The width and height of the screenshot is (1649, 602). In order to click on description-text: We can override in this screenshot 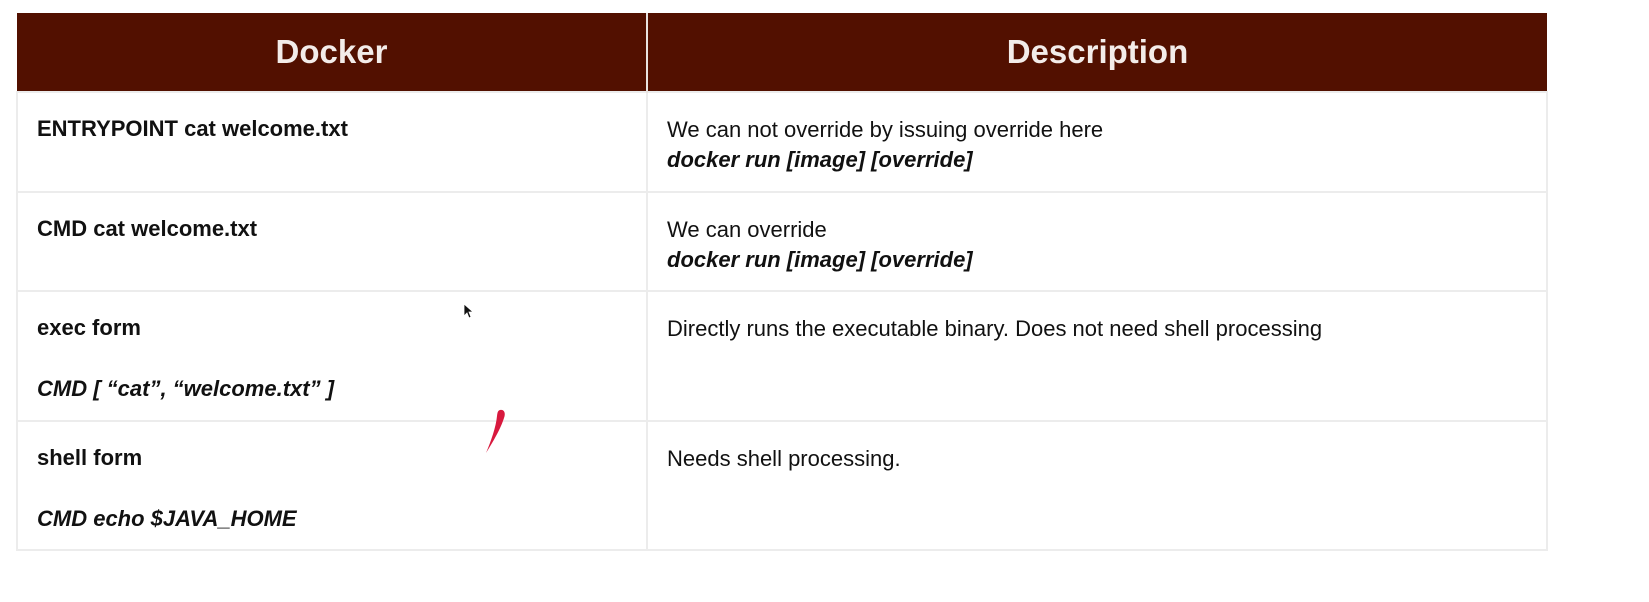, I will do `click(747, 229)`.